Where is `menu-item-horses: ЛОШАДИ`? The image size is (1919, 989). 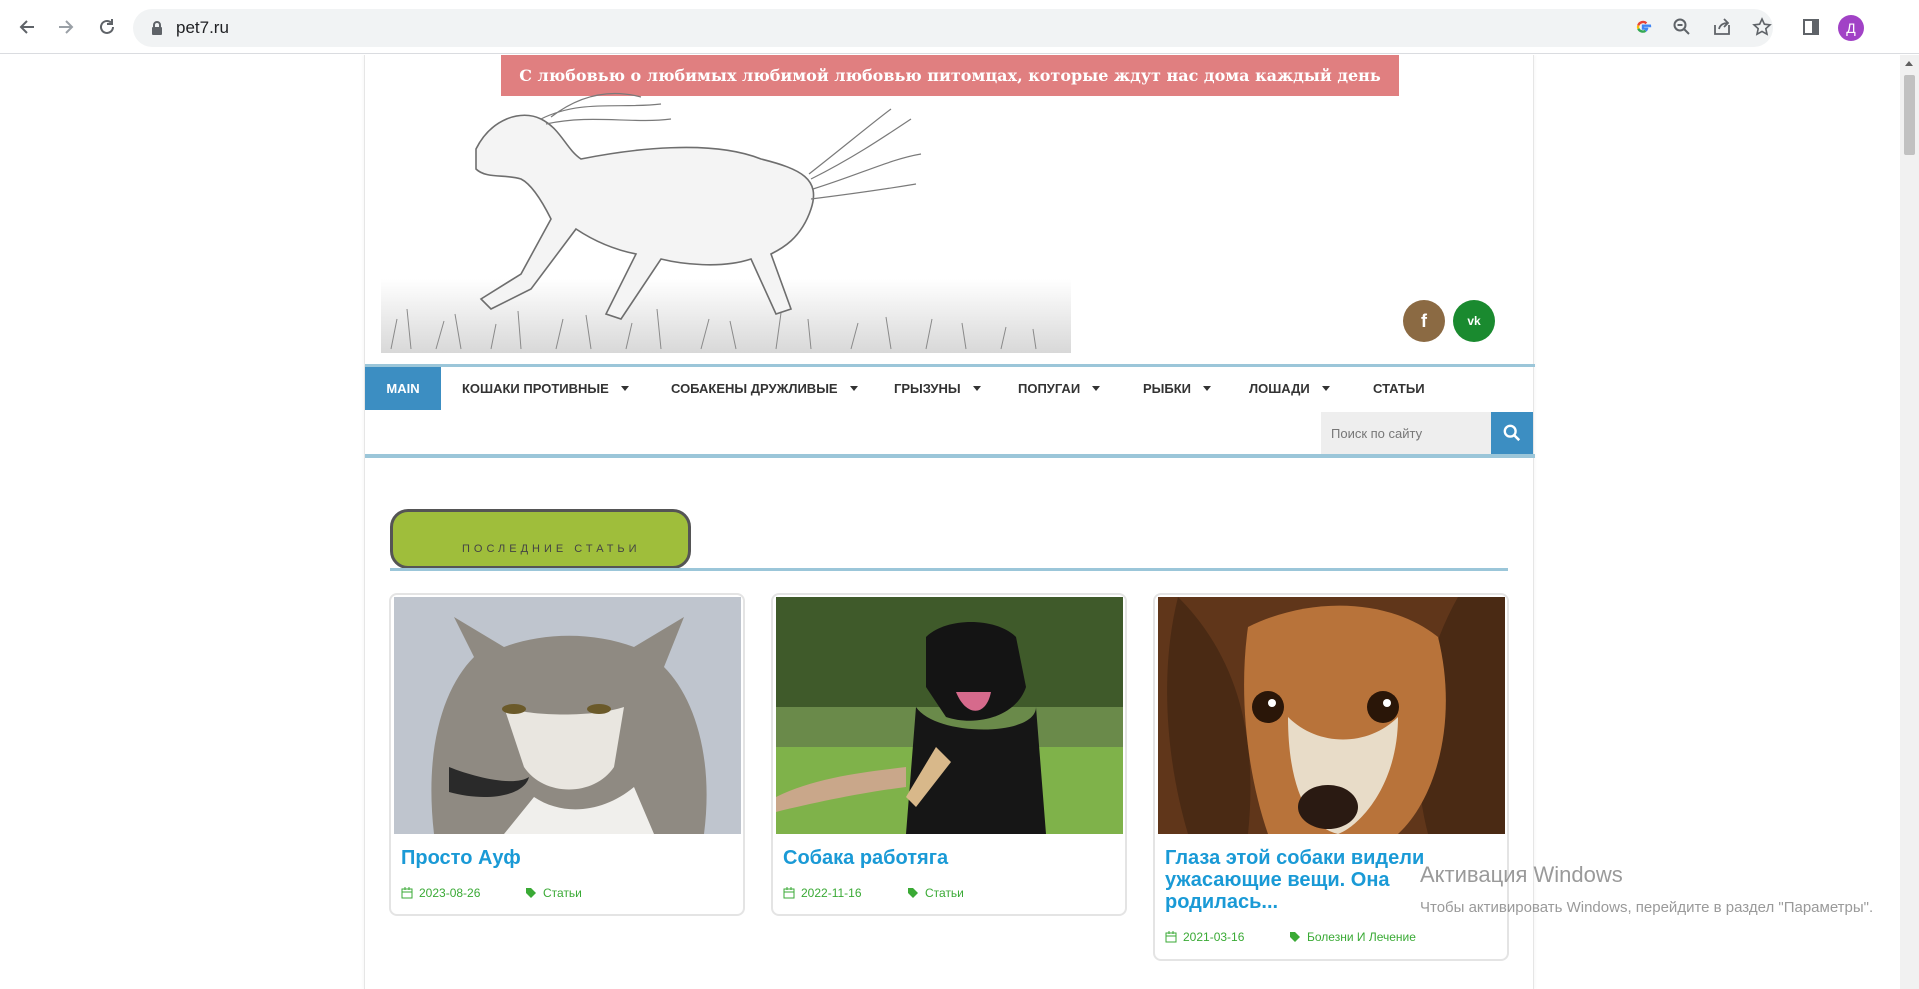
menu-item-horses: ЛОШАДИ is located at coordinates (1289, 388).